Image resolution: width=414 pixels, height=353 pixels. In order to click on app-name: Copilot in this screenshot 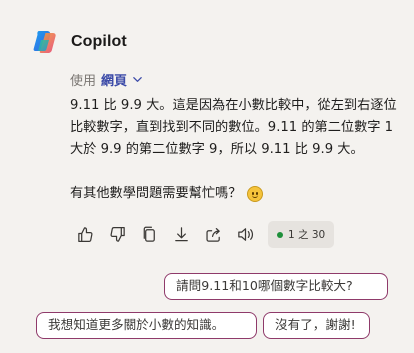, I will do `click(99, 41)`.